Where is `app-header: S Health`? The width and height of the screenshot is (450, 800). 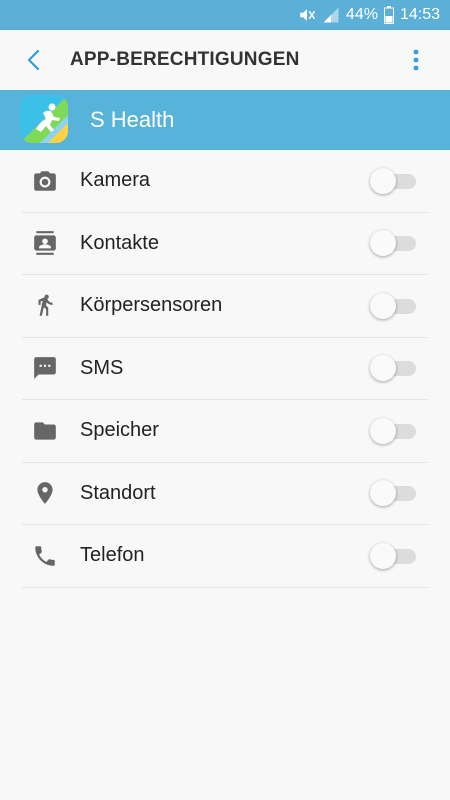 app-header: S Health is located at coordinates (225, 120).